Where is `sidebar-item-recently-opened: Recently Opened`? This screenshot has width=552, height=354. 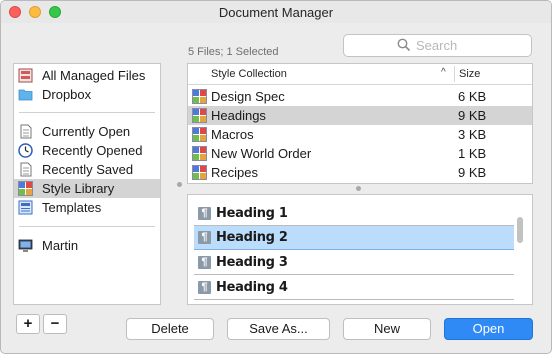 sidebar-item-recently-opened: Recently Opened is located at coordinates (87, 150).